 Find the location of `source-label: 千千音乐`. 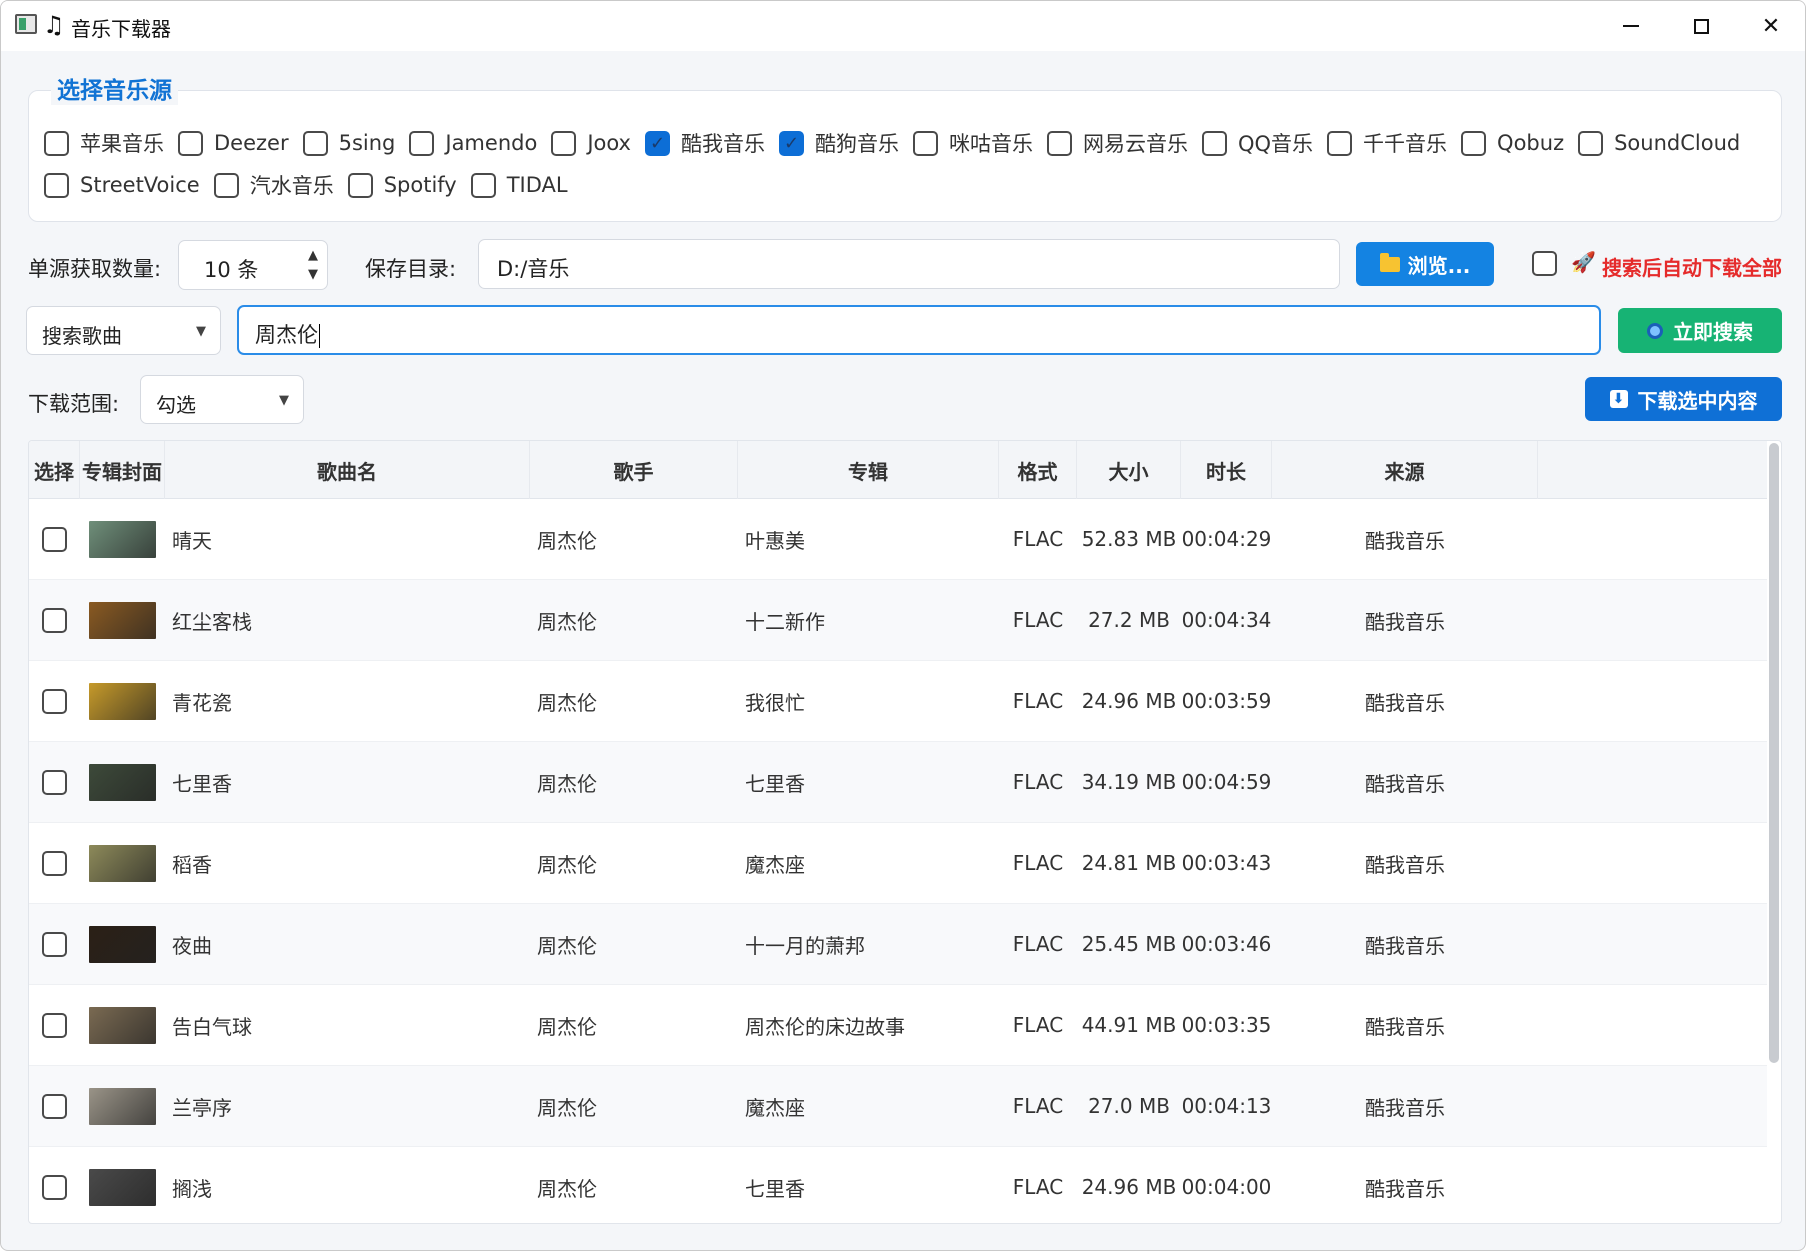

source-label: 千千音乐 is located at coordinates (1405, 143).